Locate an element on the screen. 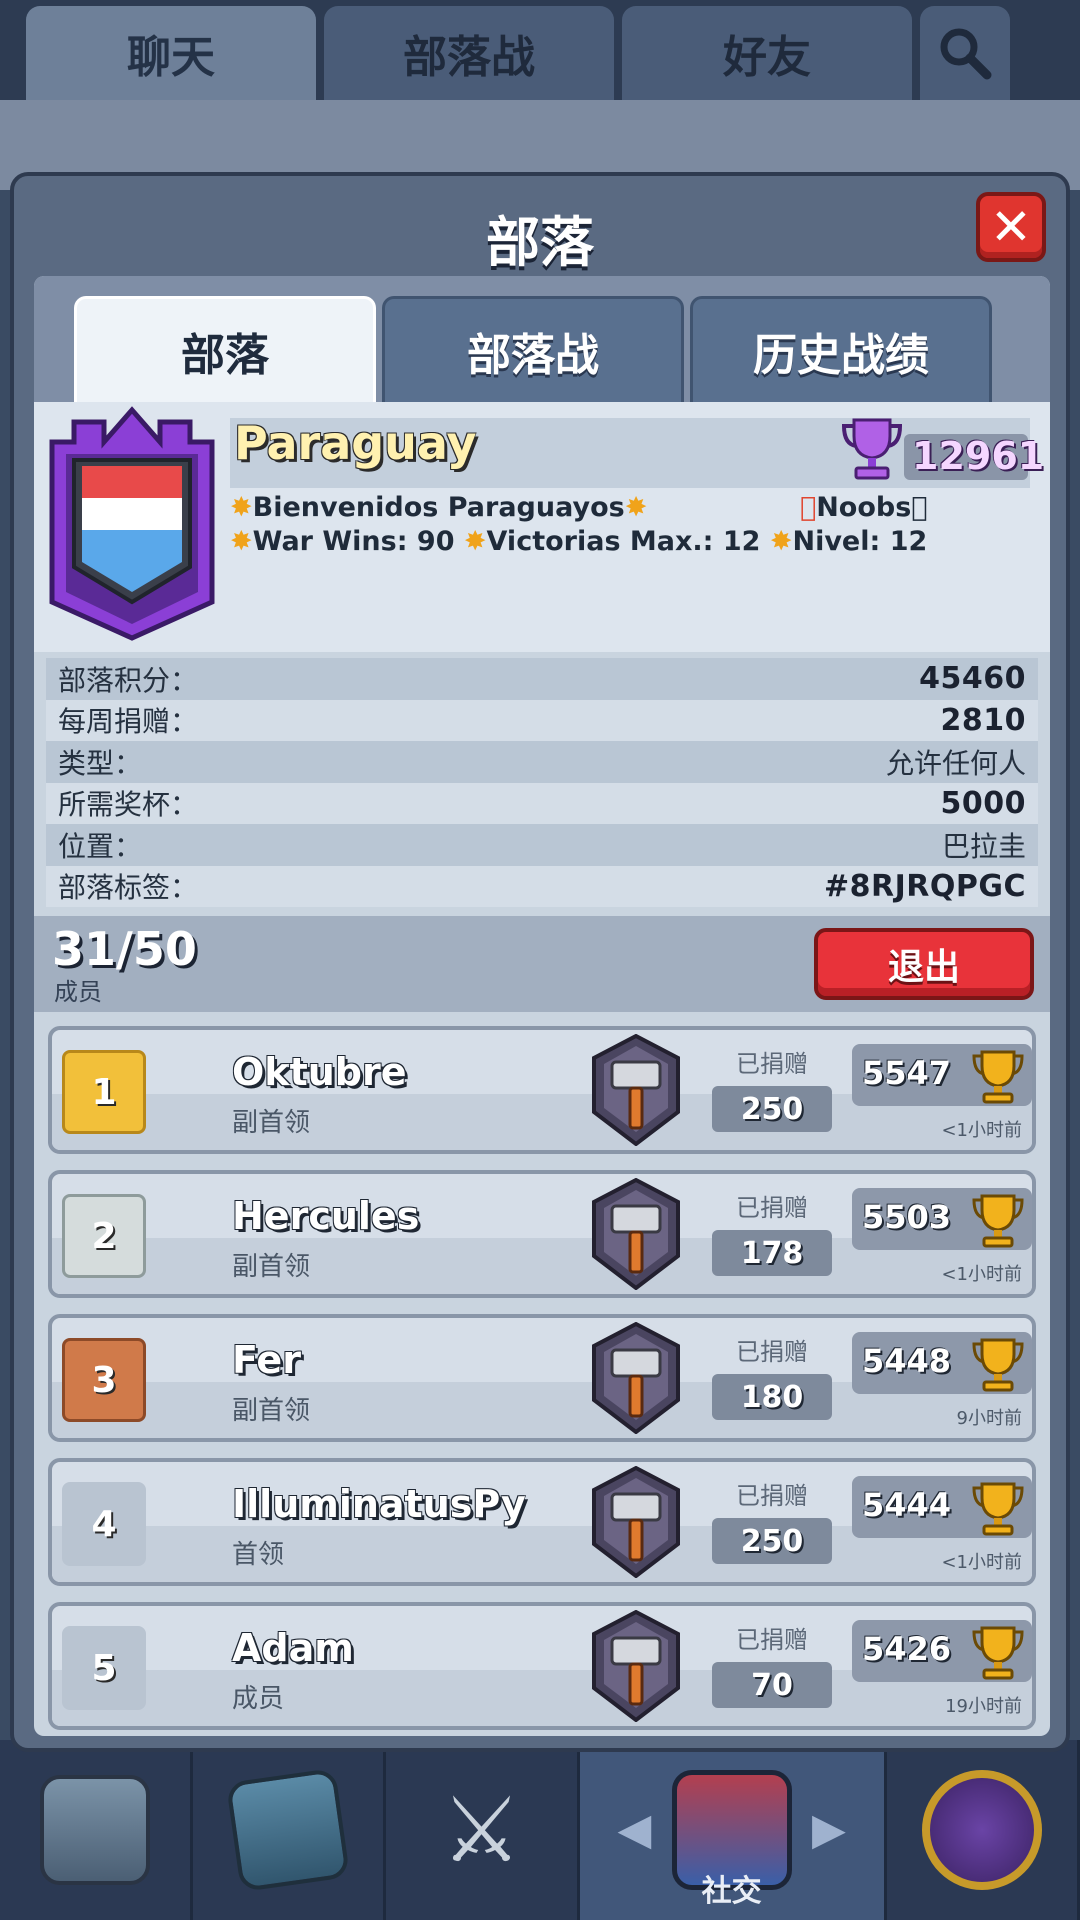 This screenshot has height=1920, width=1080. close-icon: ✕ is located at coordinates (1011, 227).